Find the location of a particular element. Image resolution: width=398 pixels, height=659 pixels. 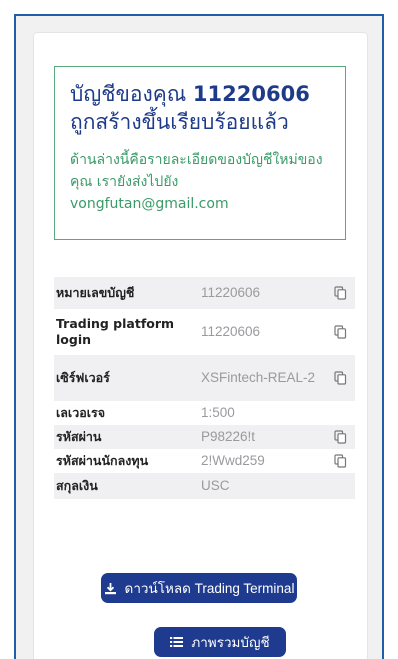

download-terminal-label: ดาวน์โหลด Trading Terminal is located at coordinates (209, 588).